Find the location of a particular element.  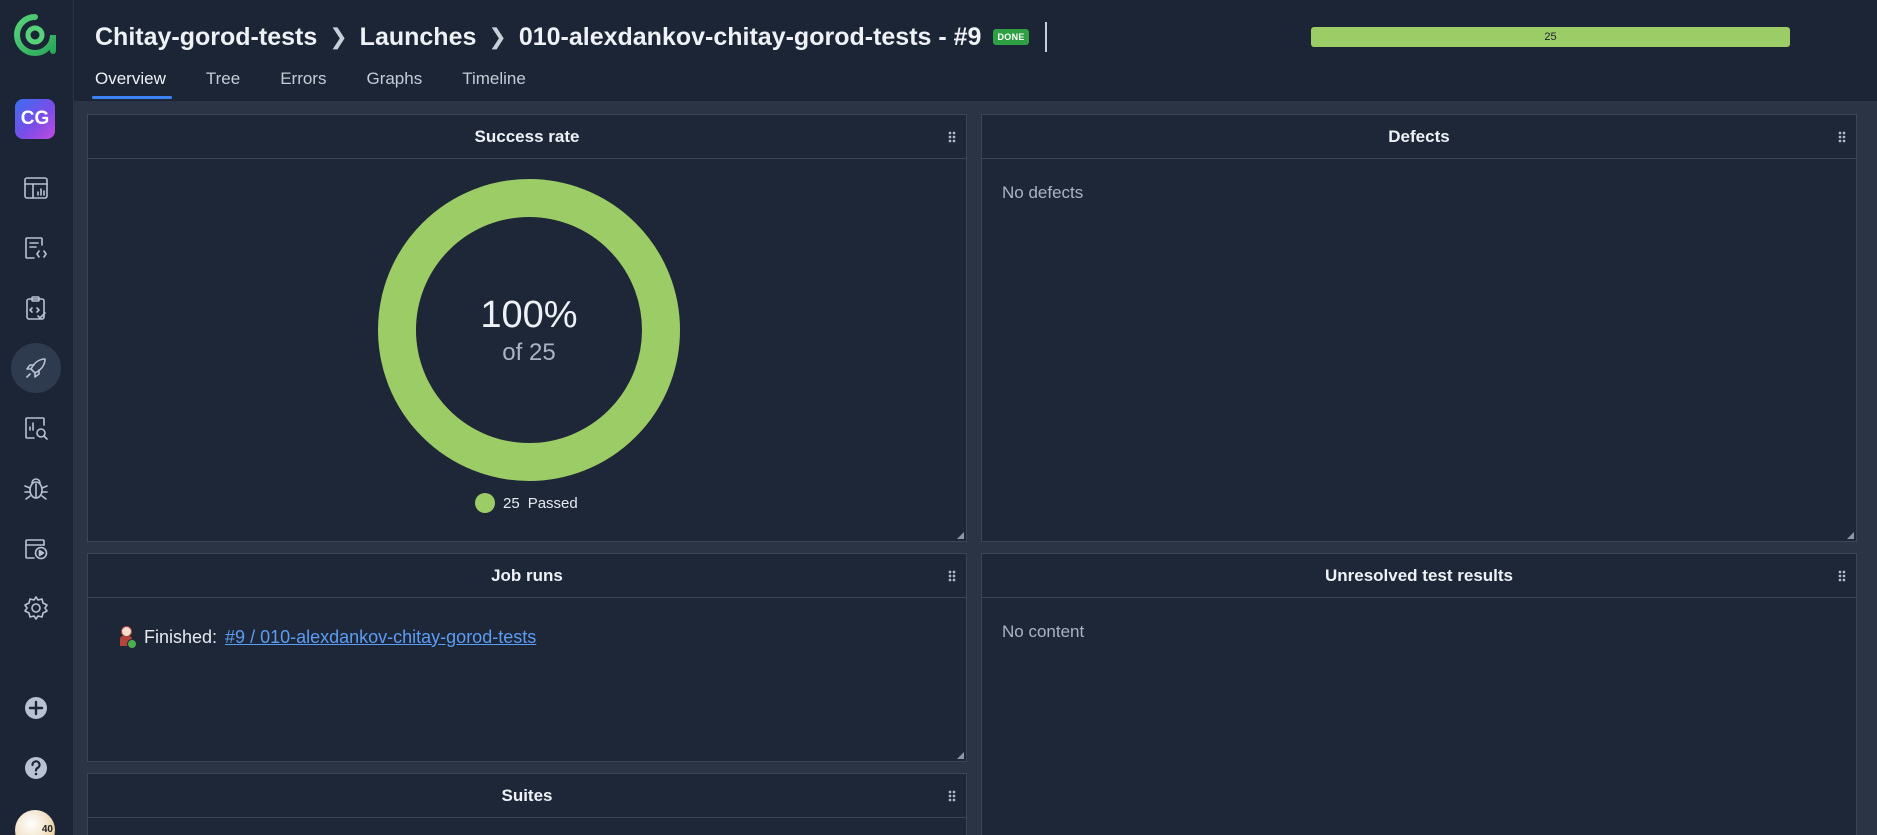

legend-passed: 25 Passed is located at coordinates (526, 503).